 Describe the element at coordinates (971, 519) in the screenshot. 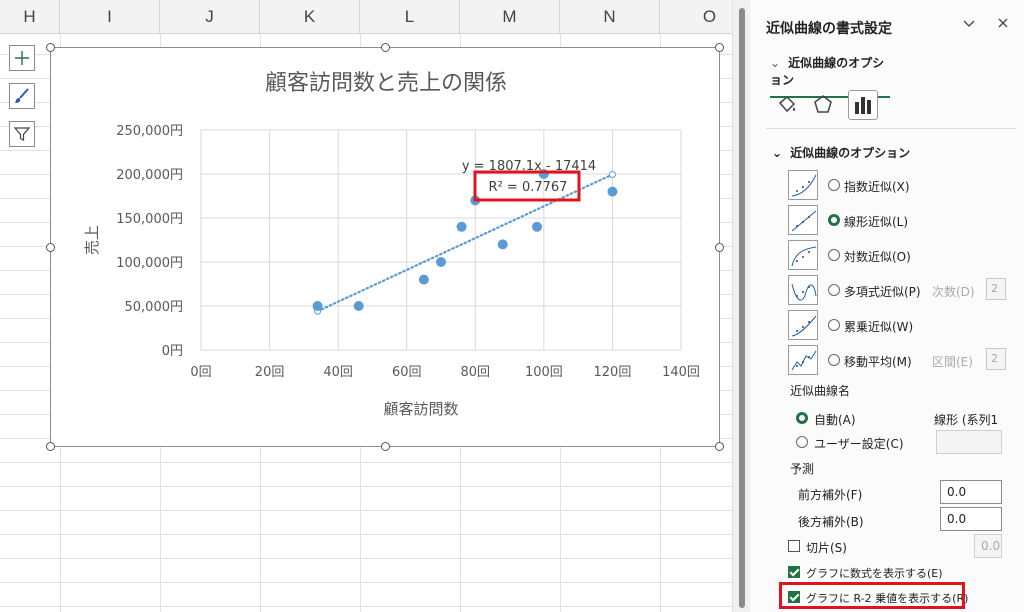

I see `backward-input` at that location.